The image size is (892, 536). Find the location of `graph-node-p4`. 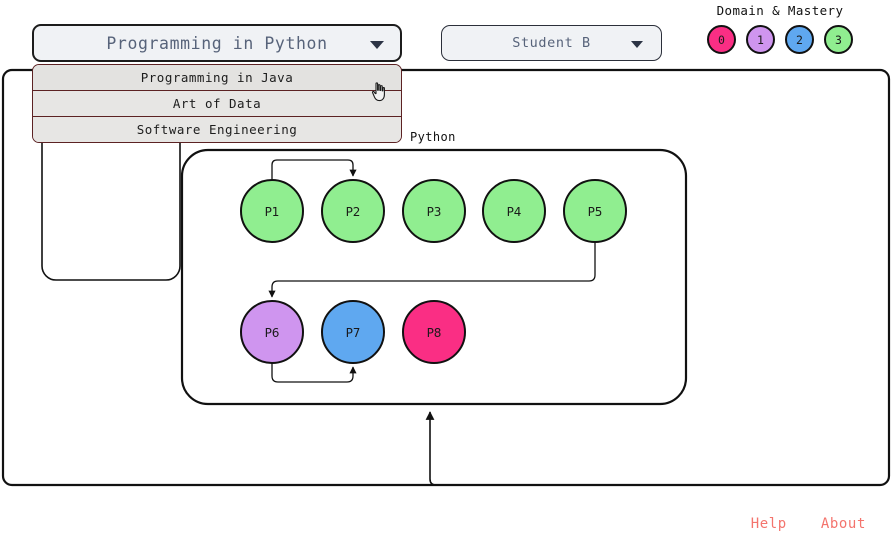

graph-node-p4 is located at coordinates (514, 211).